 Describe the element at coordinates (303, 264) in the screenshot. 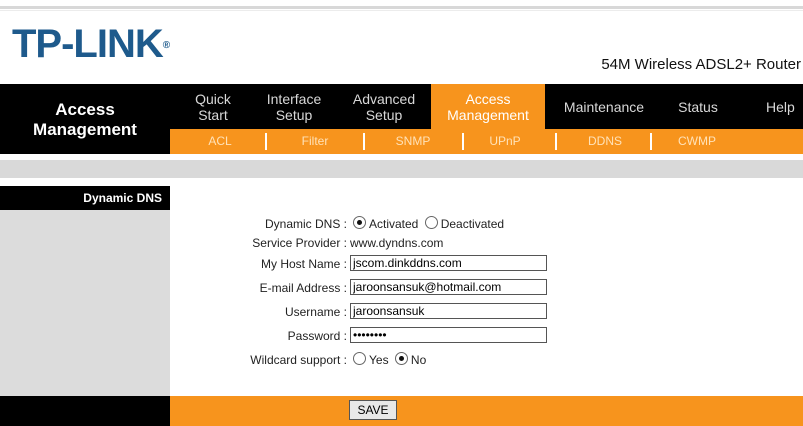

I see `host-label: My Host Name :` at that location.